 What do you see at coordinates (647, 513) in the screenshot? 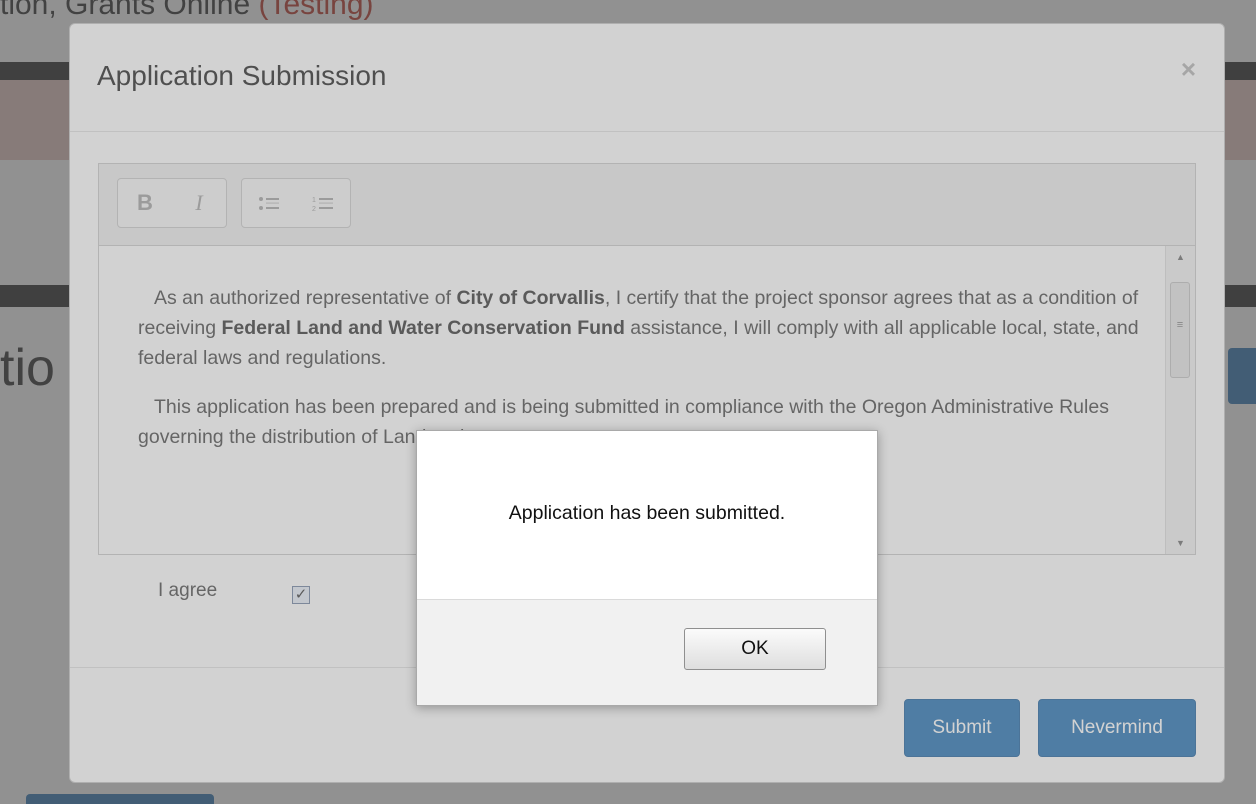
I see `alert-message: Application has been submitted.` at bounding box center [647, 513].